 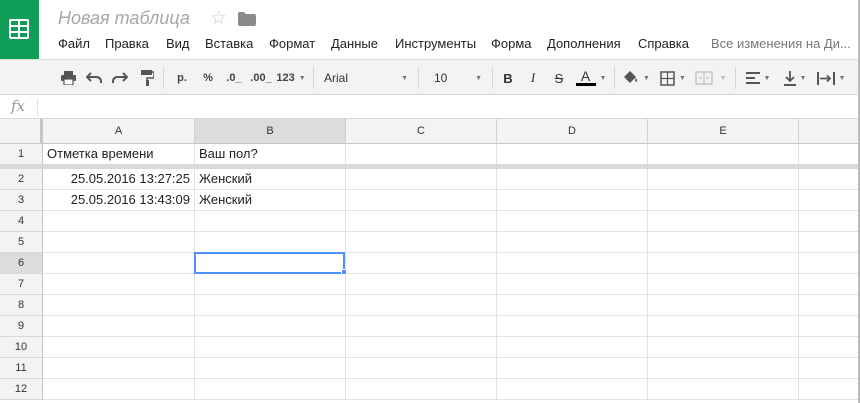 I want to click on row-header-4: 4, so click(x=21, y=221).